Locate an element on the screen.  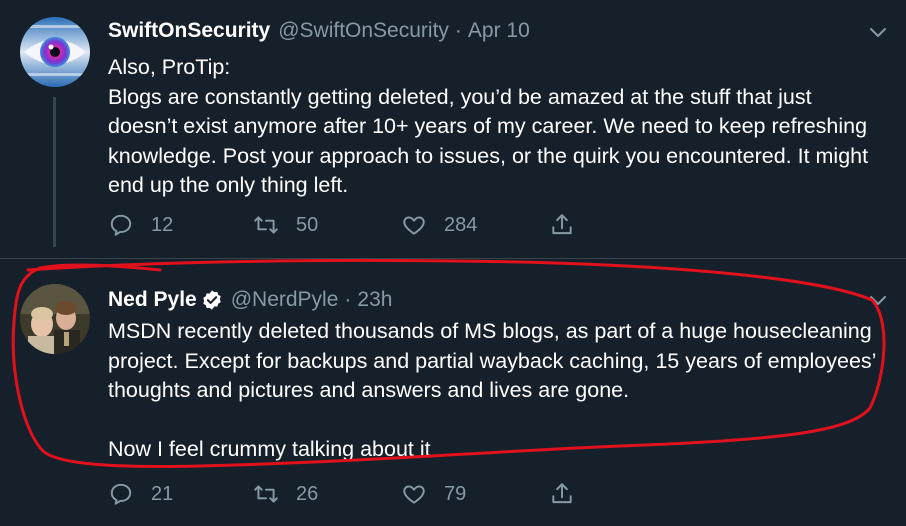
timestamp: 23h is located at coordinates (374, 300).